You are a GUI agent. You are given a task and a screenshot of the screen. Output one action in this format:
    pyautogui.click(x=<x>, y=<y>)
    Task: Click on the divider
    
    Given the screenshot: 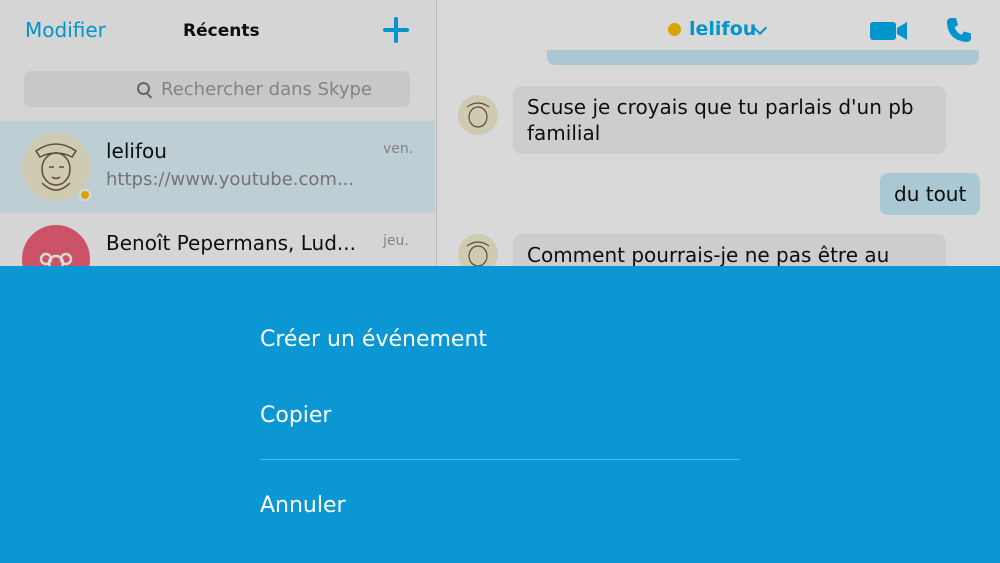 What is the action you would take?
    pyautogui.click(x=500, y=459)
    